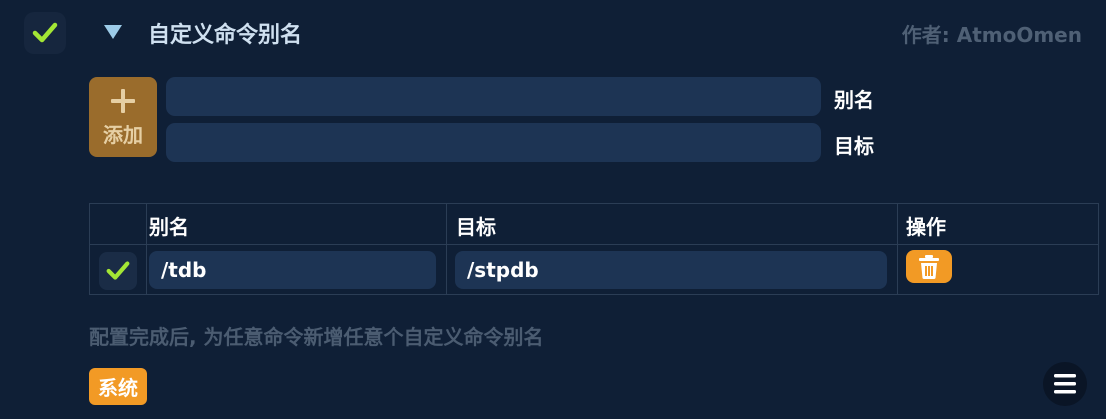 This screenshot has height=419, width=1106. Describe the element at coordinates (169, 227) in the screenshot. I see `column-header-alias: 别名` at that location.